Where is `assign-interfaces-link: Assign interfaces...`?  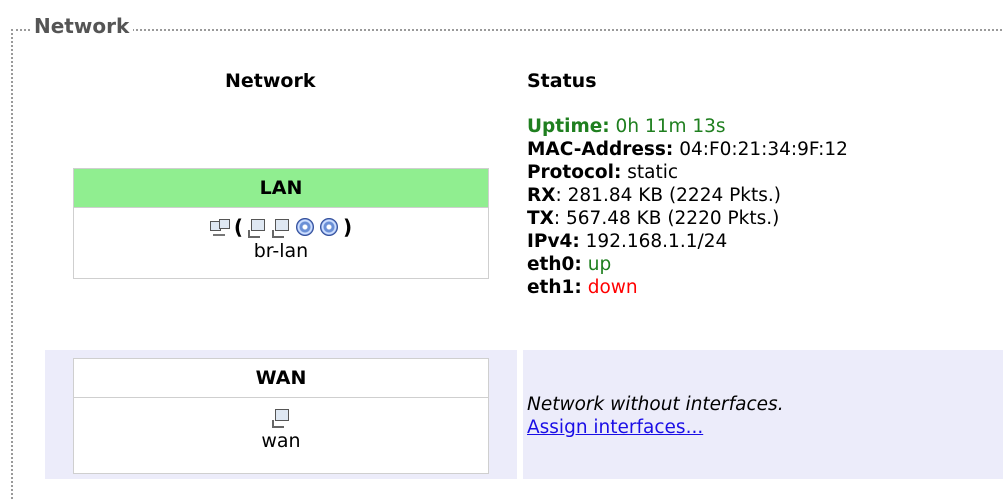 assign-interfaces-link: Assign interfaces... is located at coordinates (615, 427).